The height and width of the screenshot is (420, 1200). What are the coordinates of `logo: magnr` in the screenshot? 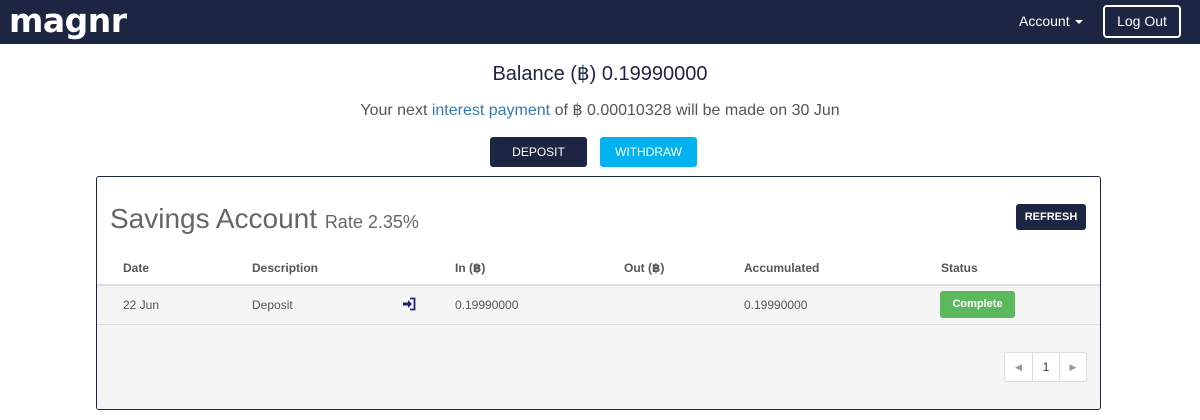 It's located at (68, 21).